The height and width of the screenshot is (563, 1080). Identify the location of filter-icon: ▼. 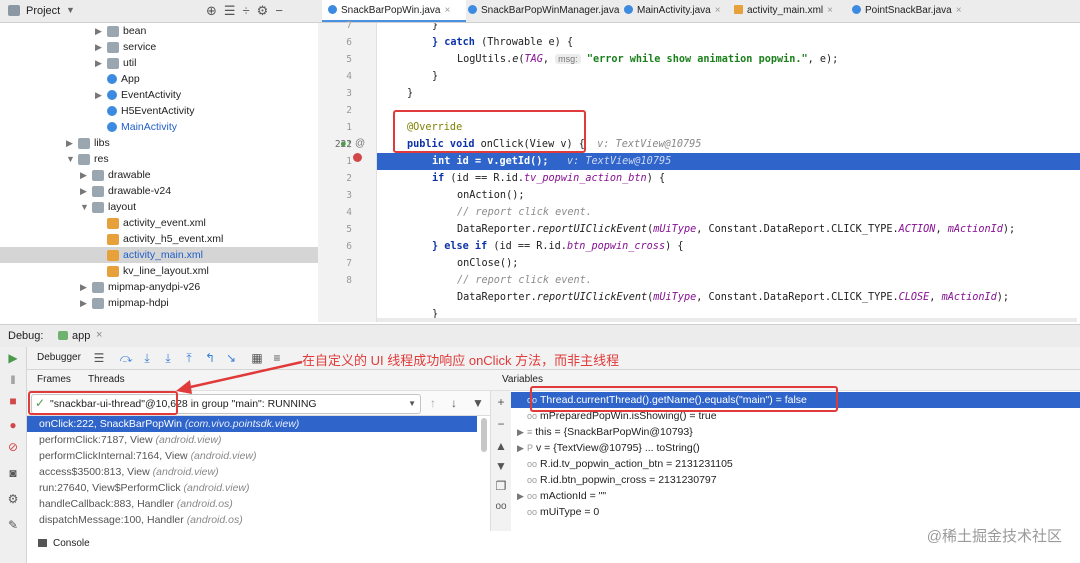
(478, 403).